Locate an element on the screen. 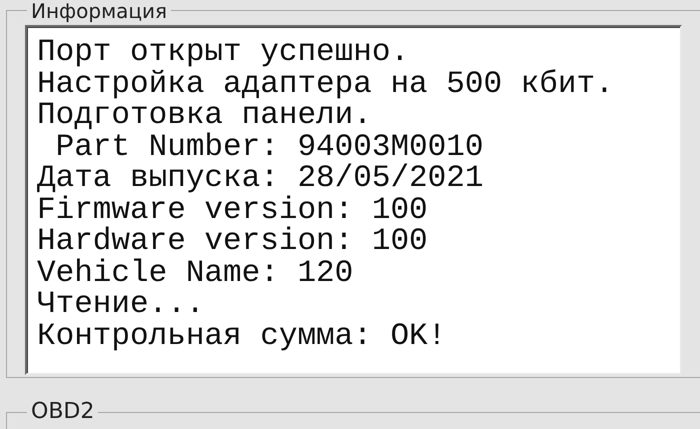 The width and height of the screenshot is (700, 429). group-title: Информация is located at coordinates (99, 11).